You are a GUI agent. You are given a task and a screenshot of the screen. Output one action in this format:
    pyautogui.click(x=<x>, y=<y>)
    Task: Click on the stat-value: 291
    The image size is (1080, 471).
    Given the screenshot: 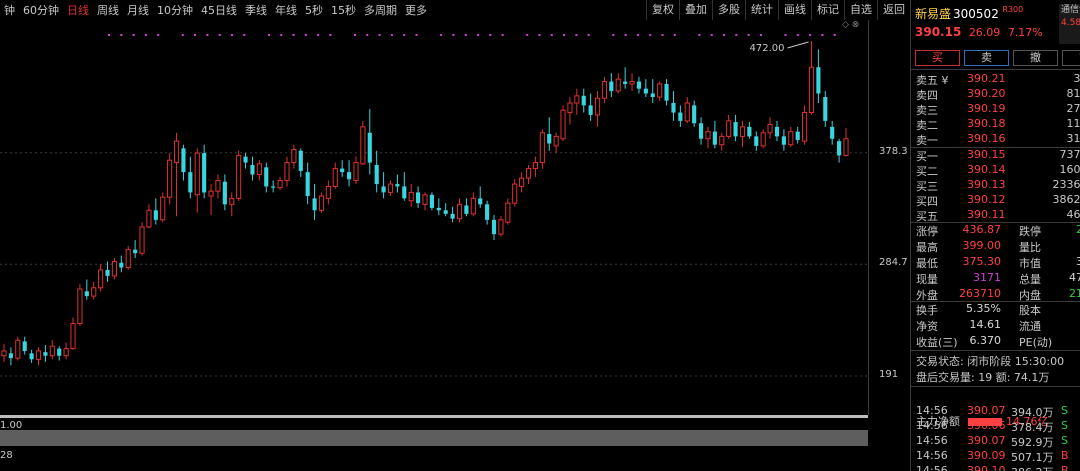 What is the action you would take?
    pyautogui.click(x=1060, y=229)
    